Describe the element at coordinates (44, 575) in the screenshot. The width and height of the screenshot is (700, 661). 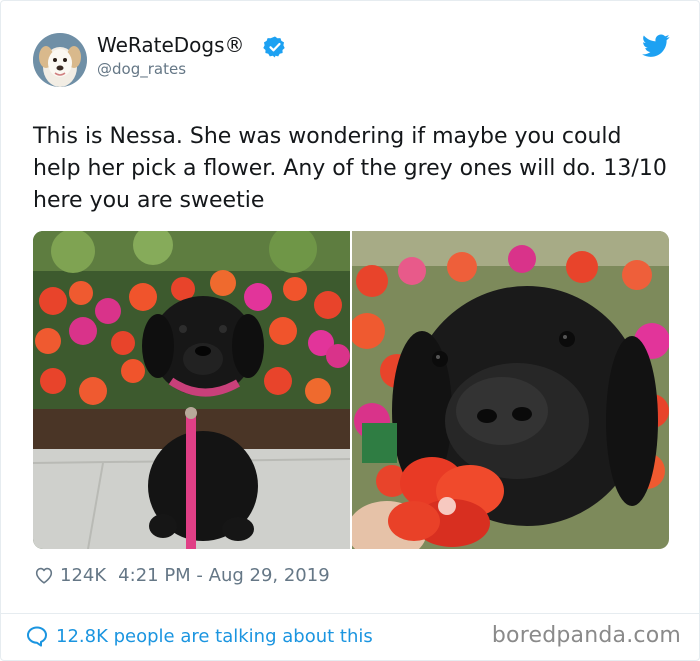
I see `heart-icon` at that location.